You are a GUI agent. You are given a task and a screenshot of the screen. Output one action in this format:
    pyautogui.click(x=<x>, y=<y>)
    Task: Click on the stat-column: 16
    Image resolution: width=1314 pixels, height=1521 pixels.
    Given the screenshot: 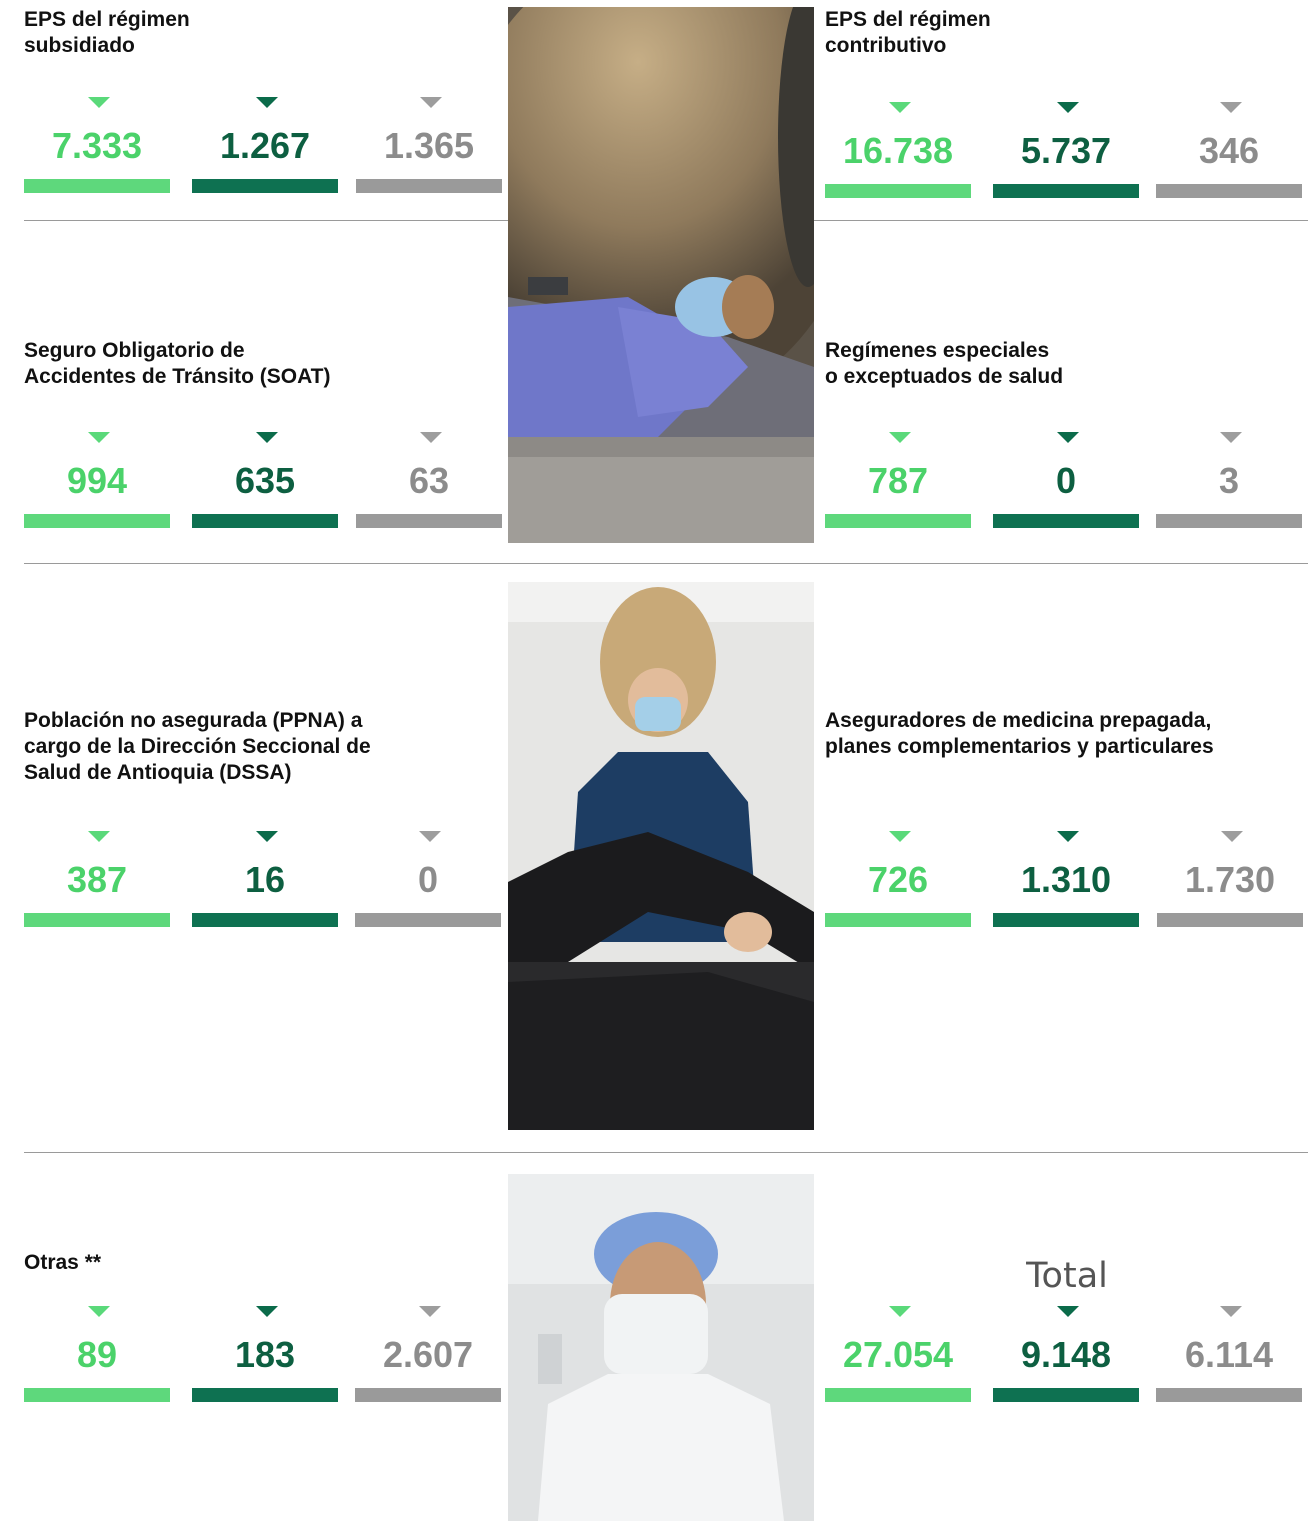 What is the action you would take?
    pyautogui.click(x=265, y=896)
    